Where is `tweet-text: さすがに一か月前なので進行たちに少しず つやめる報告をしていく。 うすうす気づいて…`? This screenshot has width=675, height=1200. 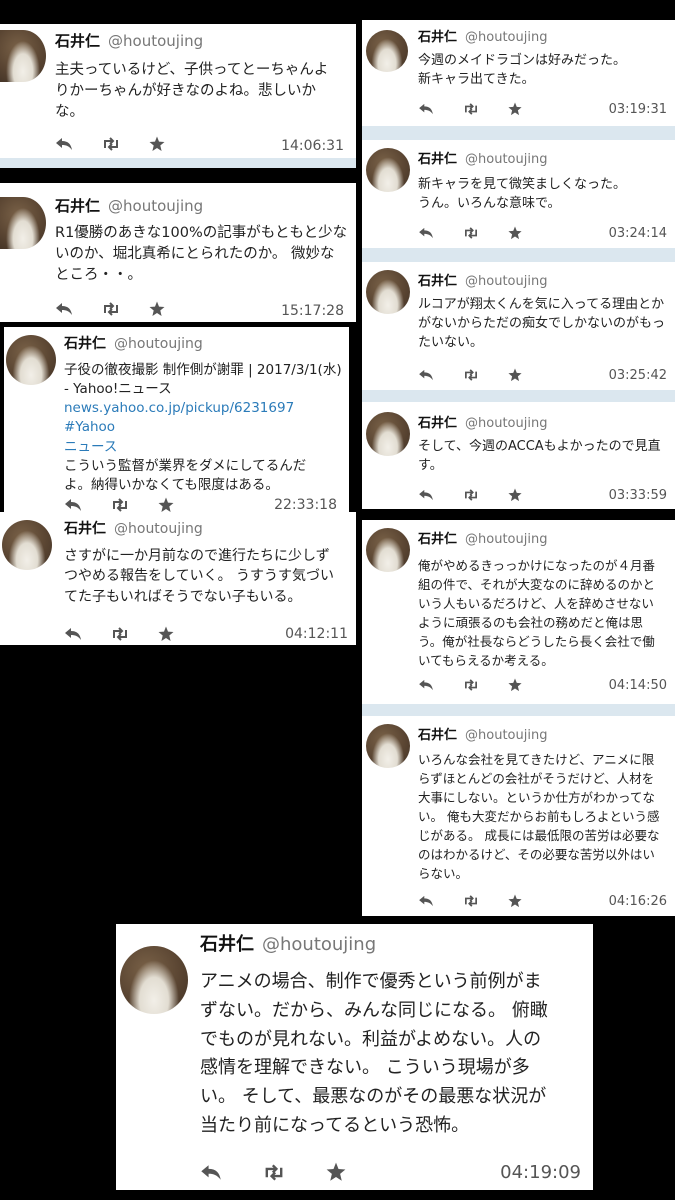
tweet-text: さすがに一か月前なので進行たちに少しず つやめる報告をしていく。 うすうす気づいて… is located at coordinates (199, 576).